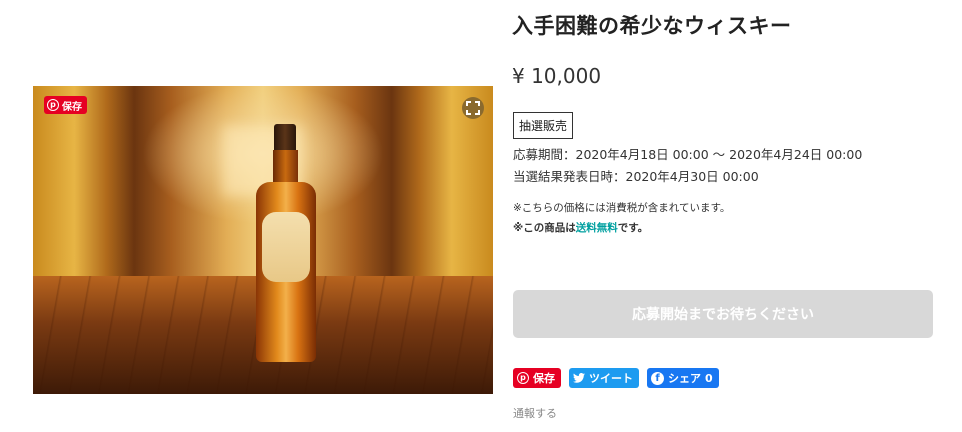 Image resolution: width=962 pixels, height=432 pixels. I want to click on pinterest-share-button: p 保存, so click(537, 378).